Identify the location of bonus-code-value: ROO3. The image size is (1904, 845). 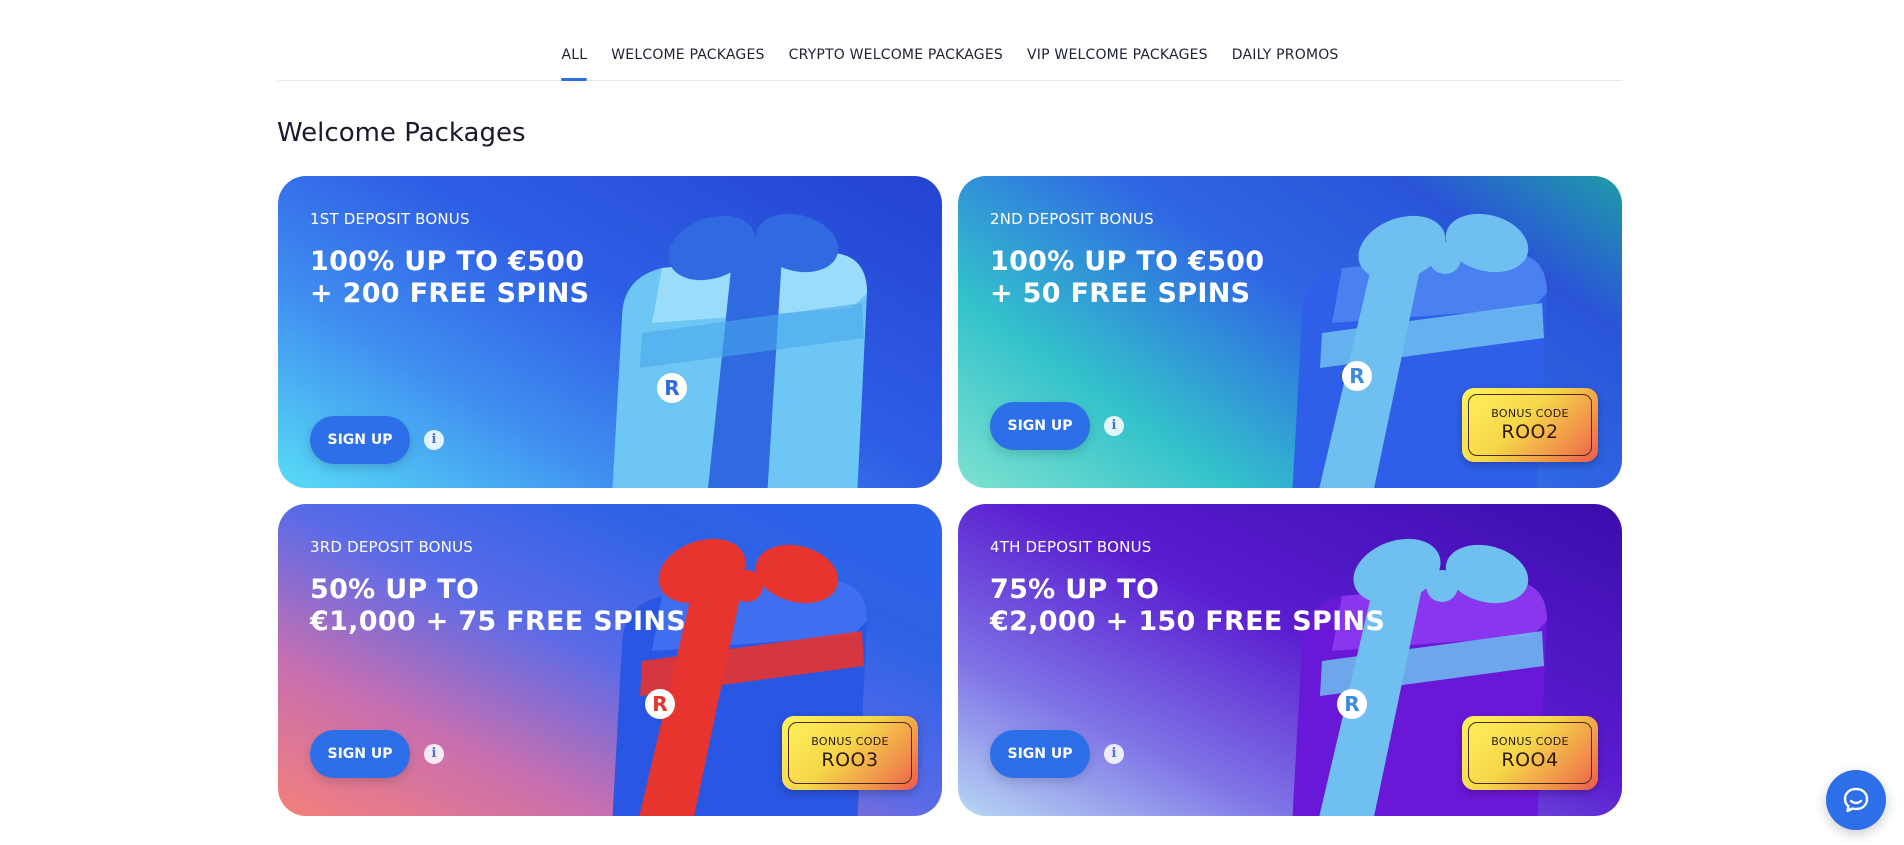
(850, 760).